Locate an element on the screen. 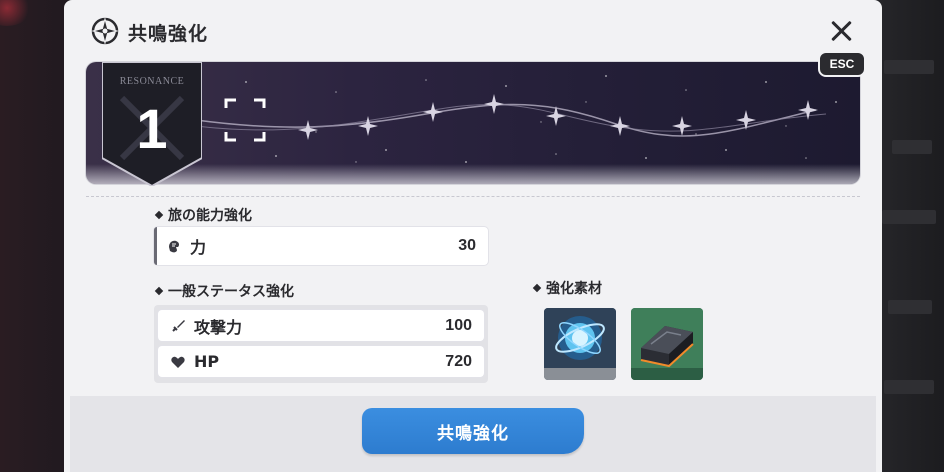  resonance-boost-button: 共鳴強化 is located at coordinates (473, 431).